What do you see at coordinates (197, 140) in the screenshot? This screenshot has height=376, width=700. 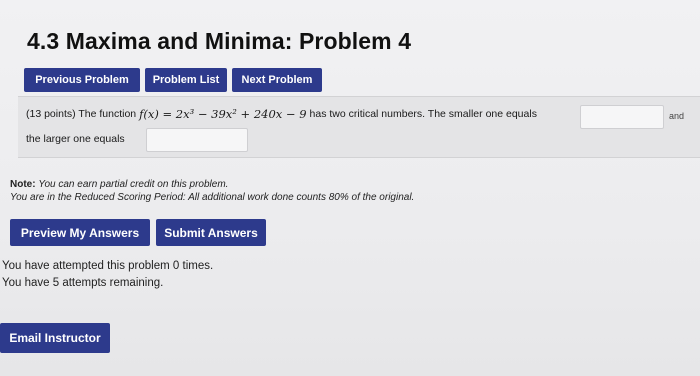 I see `larger-critical-number-input` at bounding box center [197, 140].